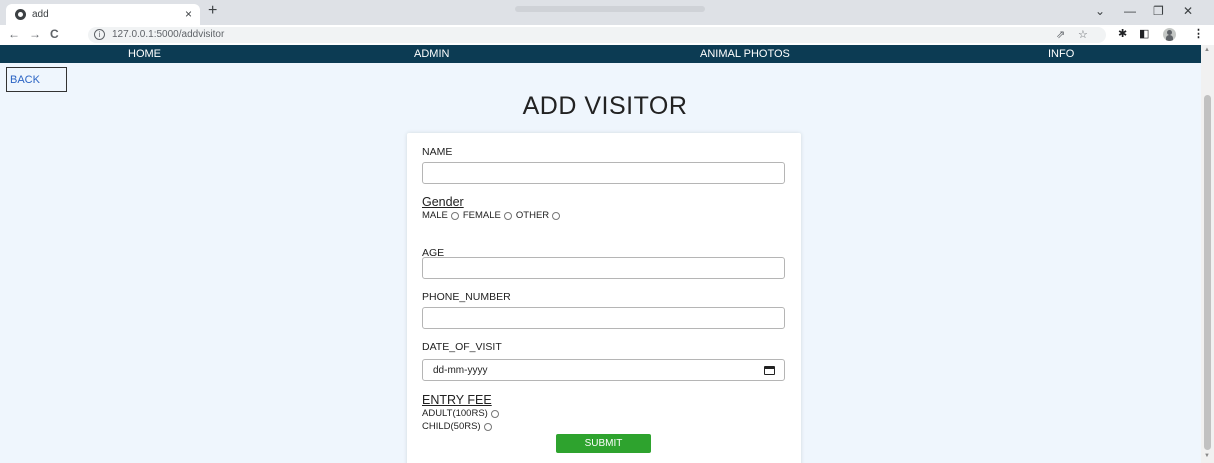 The image size is (1214, 463). What do you see at coordinates (603, 318) in the screenshot?
I see `phone-input` at bounding box center [603, 318].